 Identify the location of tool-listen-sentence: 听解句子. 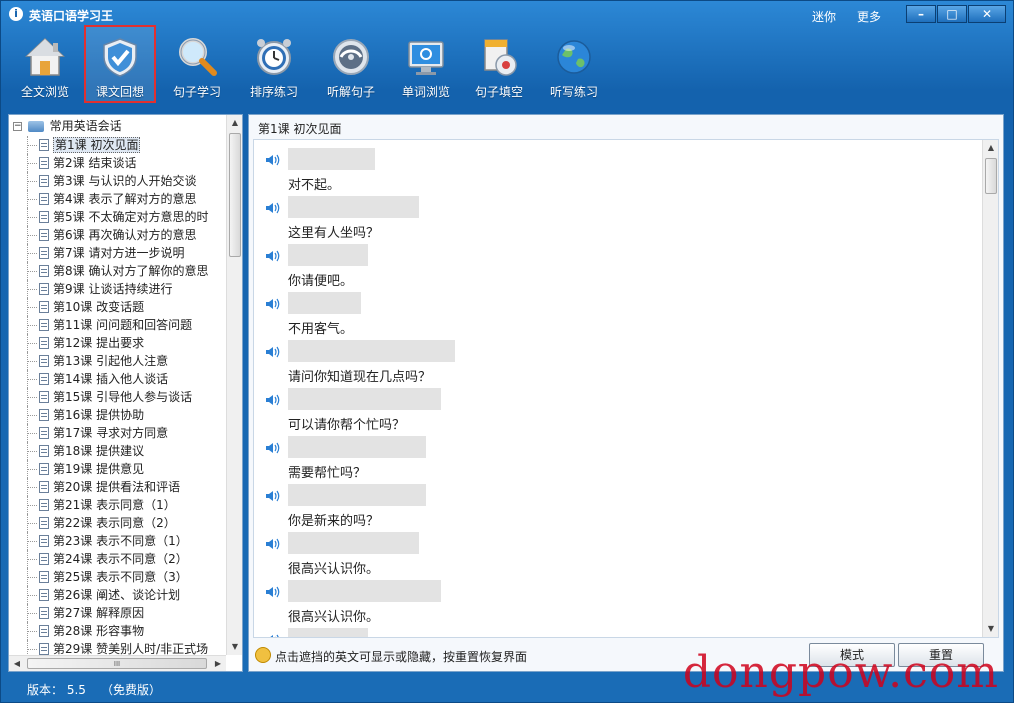
(351, 66).